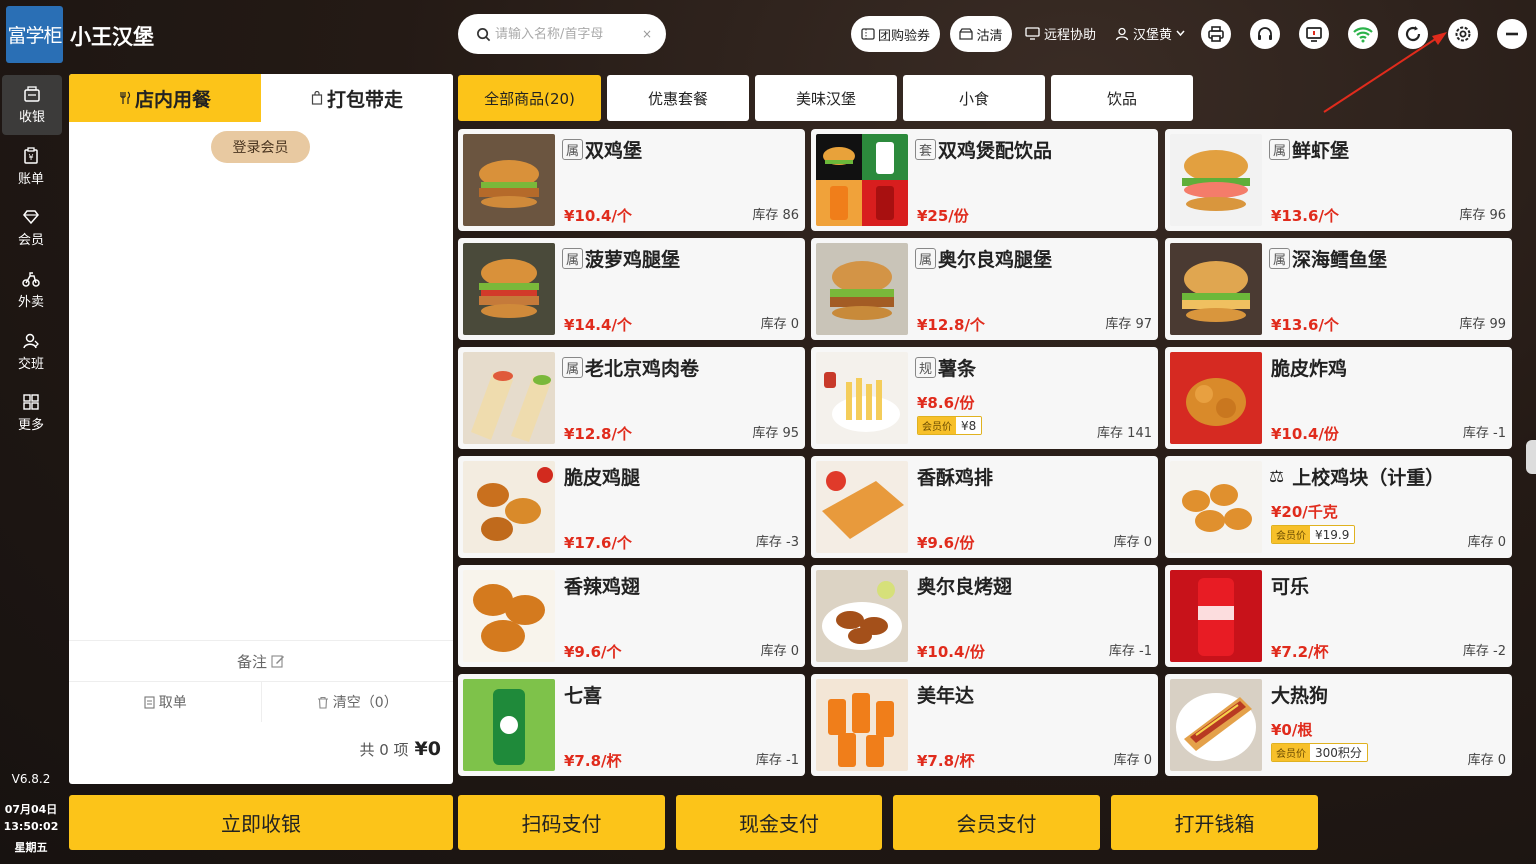 This screenshot has width=1536, height=864. I want to click on user-menu: 汉堡黄, so click(1150, 33).